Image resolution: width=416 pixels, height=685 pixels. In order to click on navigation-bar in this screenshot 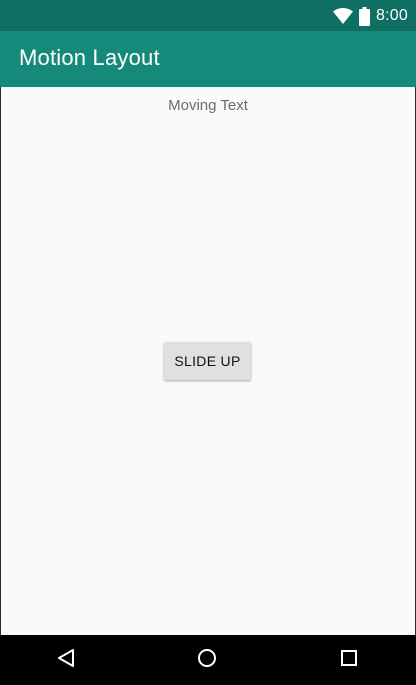, I will do `click(208, 660)`.